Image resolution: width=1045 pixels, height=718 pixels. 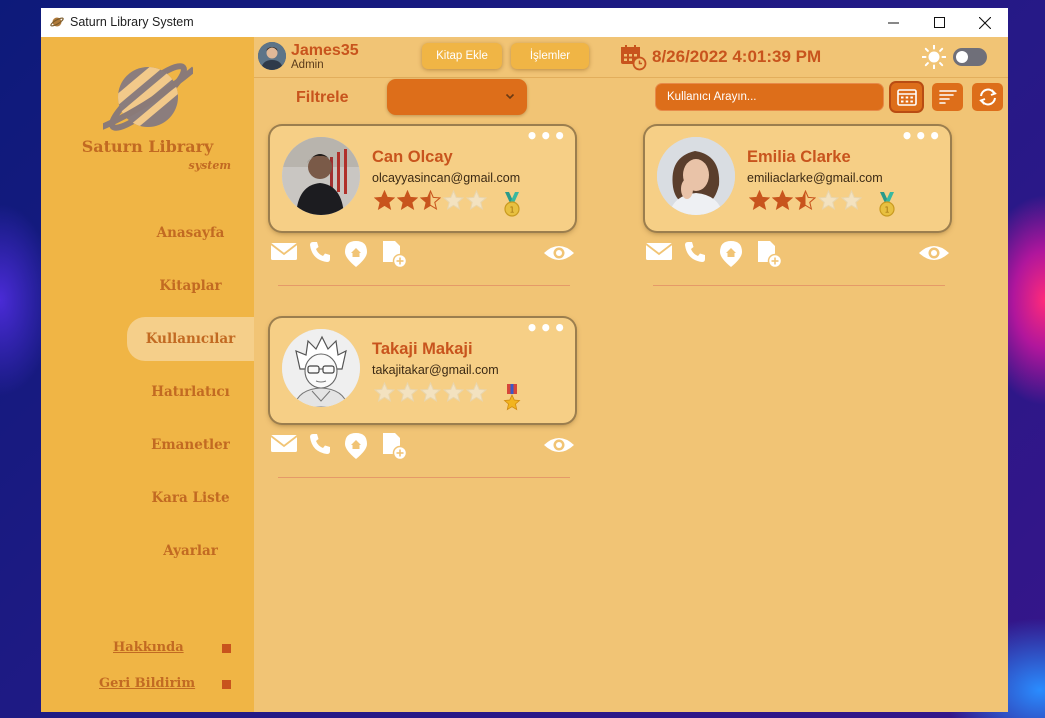 I want to click on user-name: Can Olcay, so click(x=412, y=157).